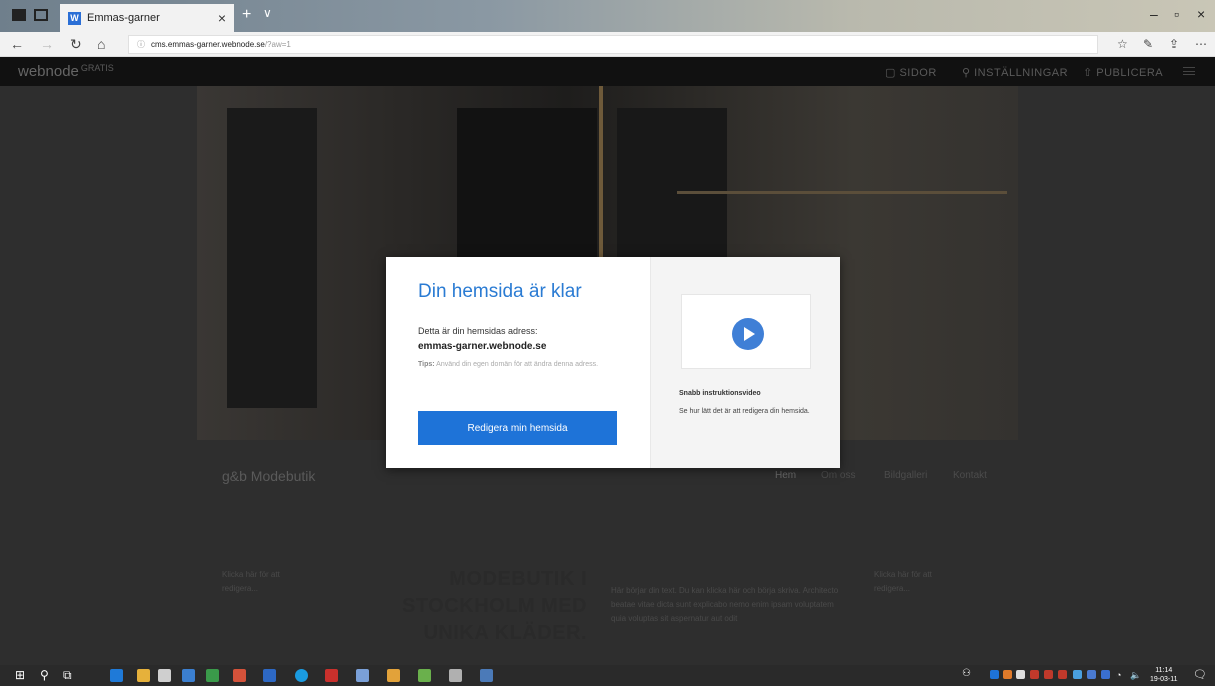 This screenshot has width=1215, height=686. I want to click on dialog-title: Din hemsida är klar, so click(500, 291).